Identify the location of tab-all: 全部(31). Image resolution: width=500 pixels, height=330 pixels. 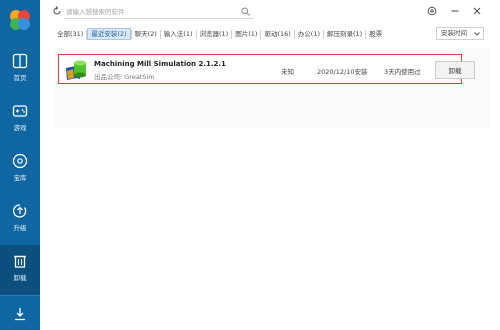
(70, 34).